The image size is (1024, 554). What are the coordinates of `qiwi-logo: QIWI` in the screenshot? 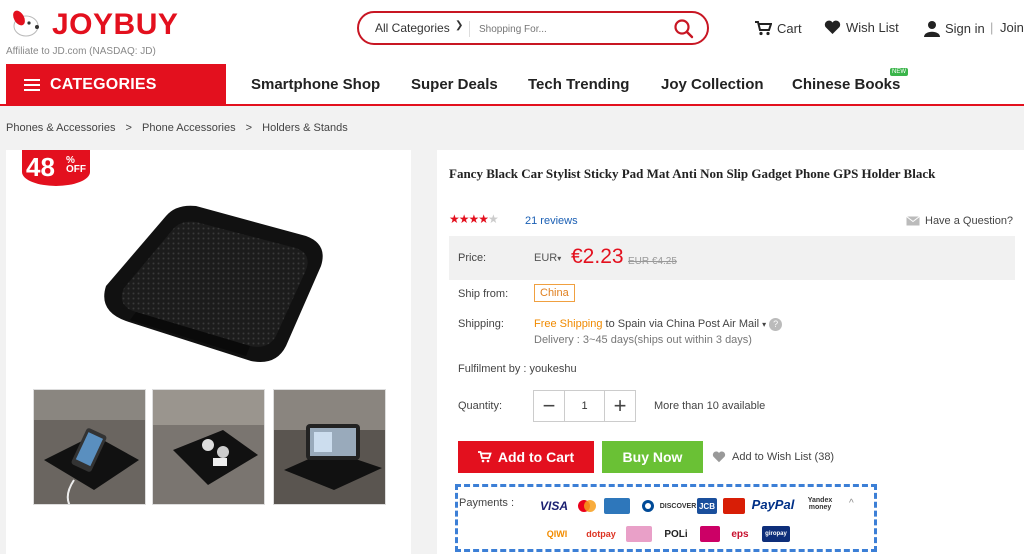 It's located at (557, 534).